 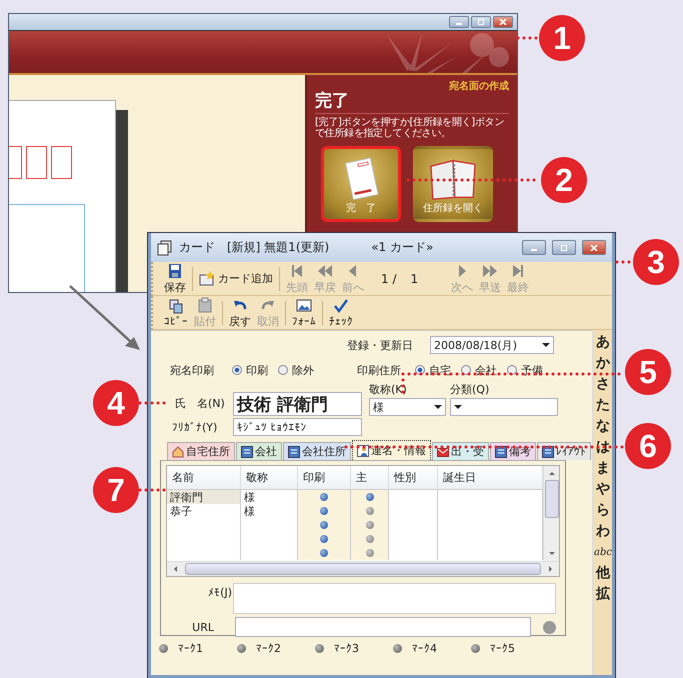 What do you see at coordinates (380, 345) in the screenshot?
I see `field-label: 登録・更新日` at bounding box center [380, 345].